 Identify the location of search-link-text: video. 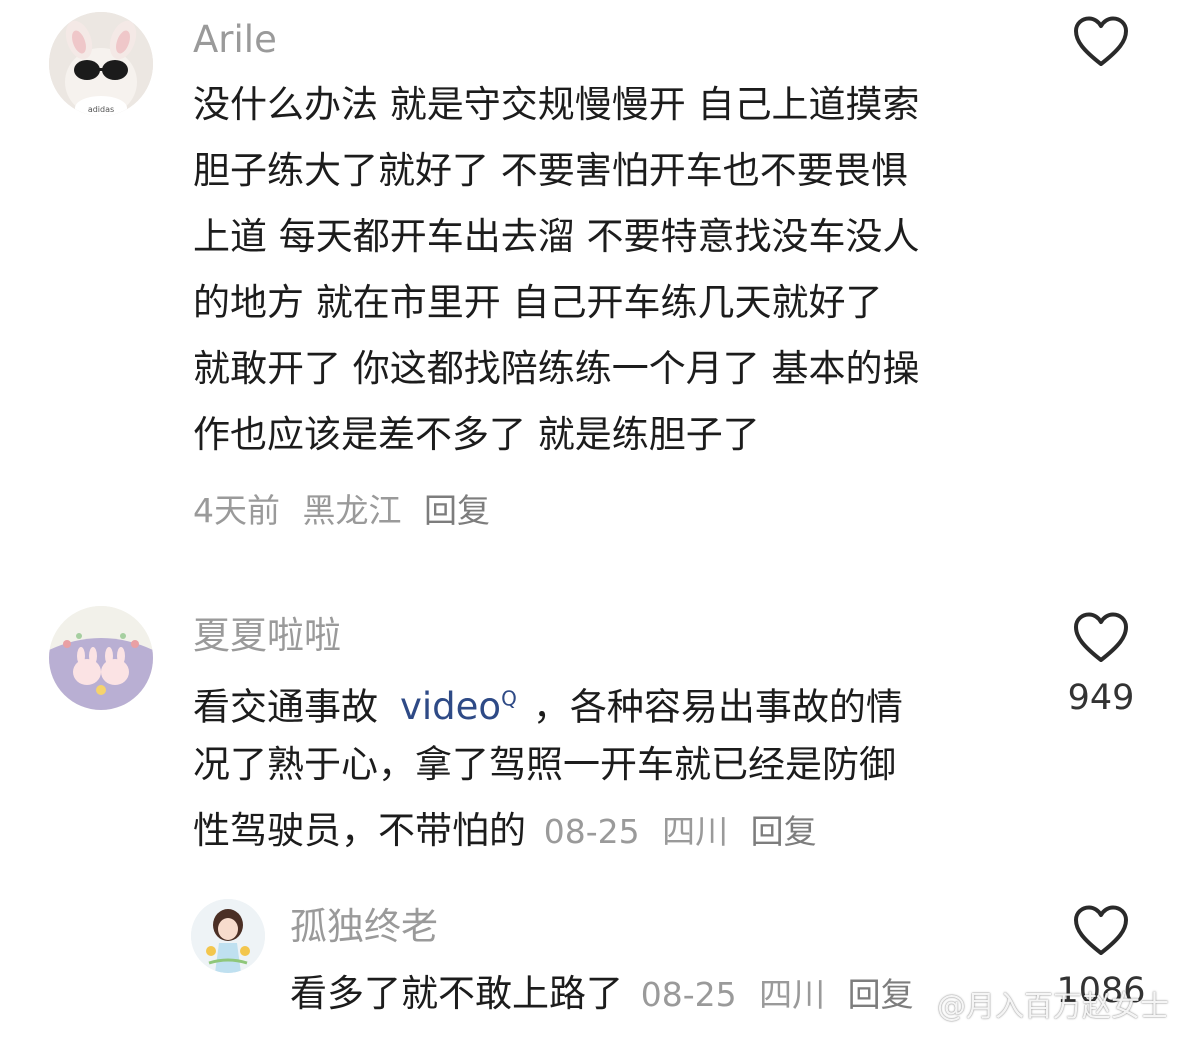
(451, 707).